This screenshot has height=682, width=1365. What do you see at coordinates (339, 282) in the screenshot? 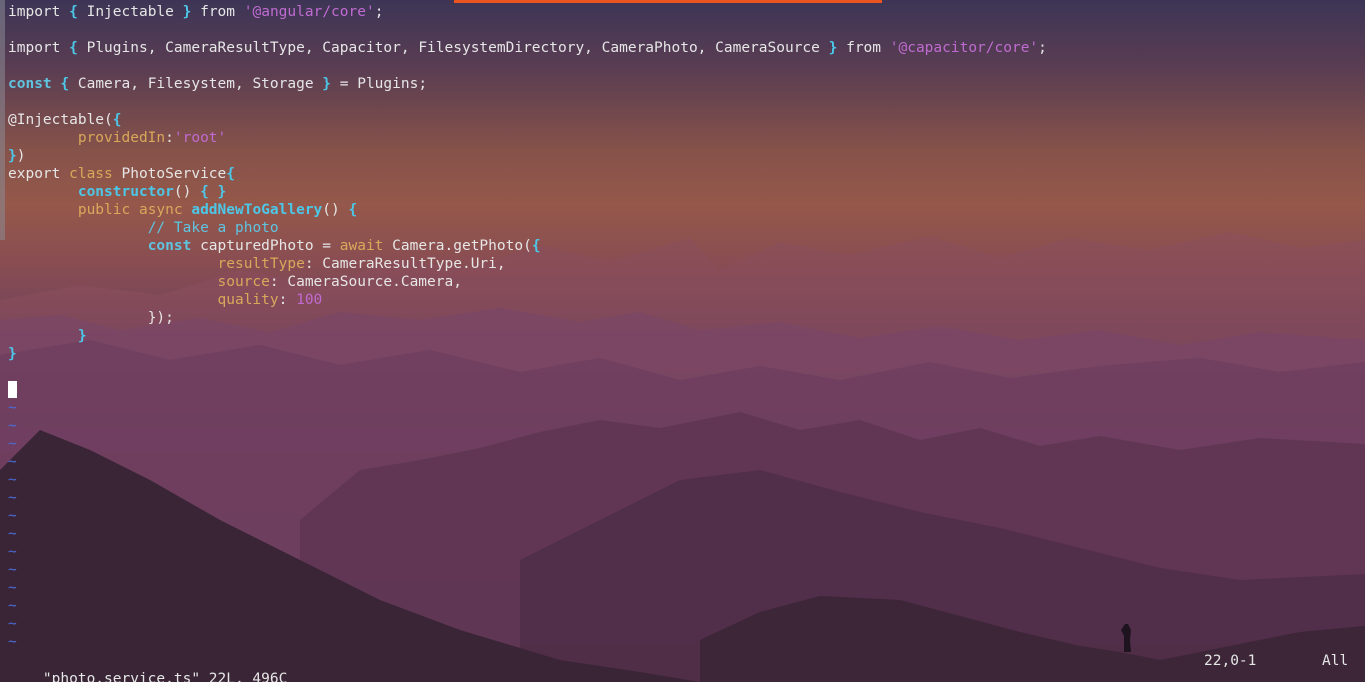
I see `code-line-16: source: CameraSource.Camera,` at bounding box center [339, 282].